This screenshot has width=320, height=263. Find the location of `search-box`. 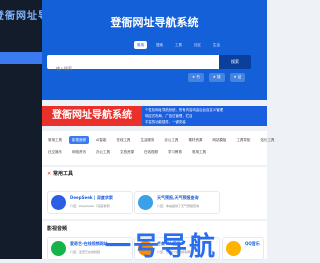

search-box is located at coordinates (133, 65).